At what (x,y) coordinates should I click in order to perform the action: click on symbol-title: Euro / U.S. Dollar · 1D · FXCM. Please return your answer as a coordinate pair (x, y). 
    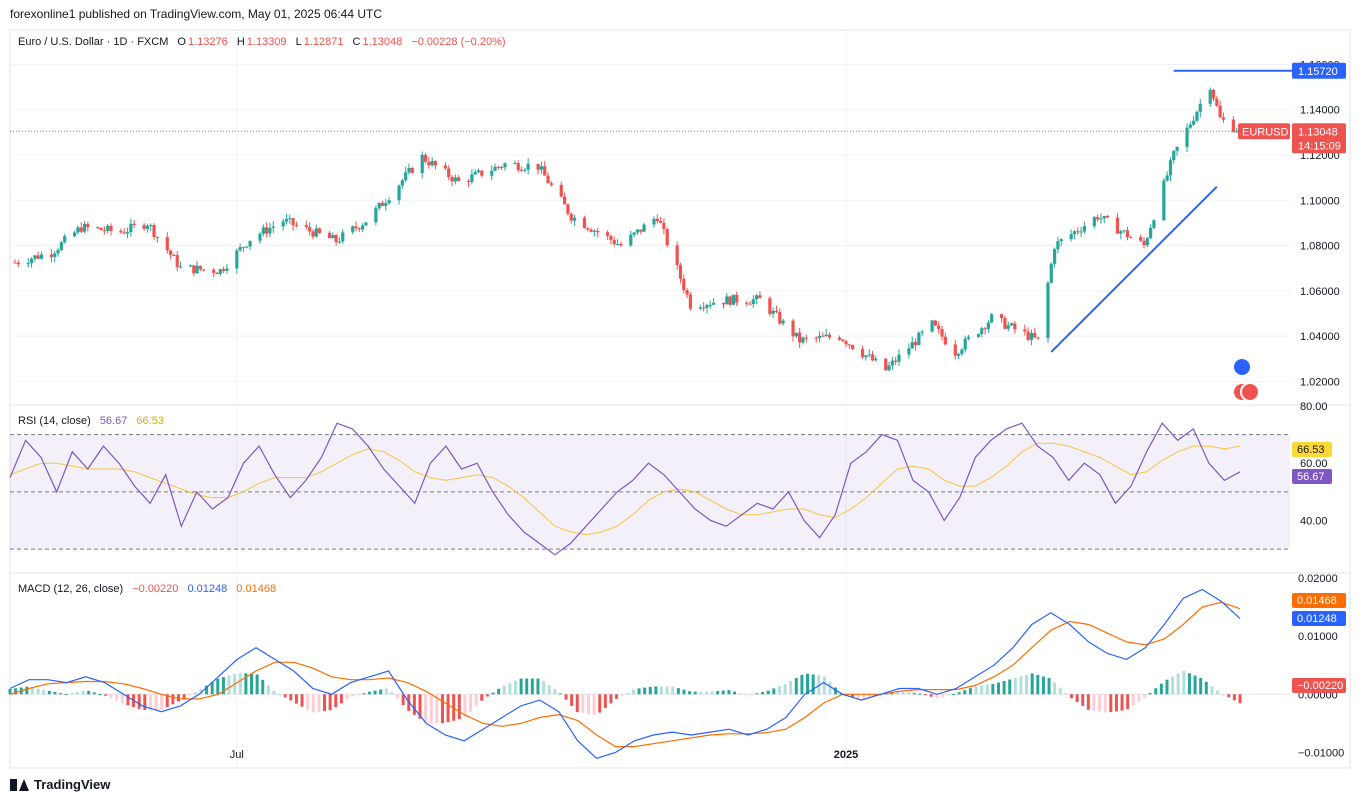
    Looking at the image, I should click on (93, 42).